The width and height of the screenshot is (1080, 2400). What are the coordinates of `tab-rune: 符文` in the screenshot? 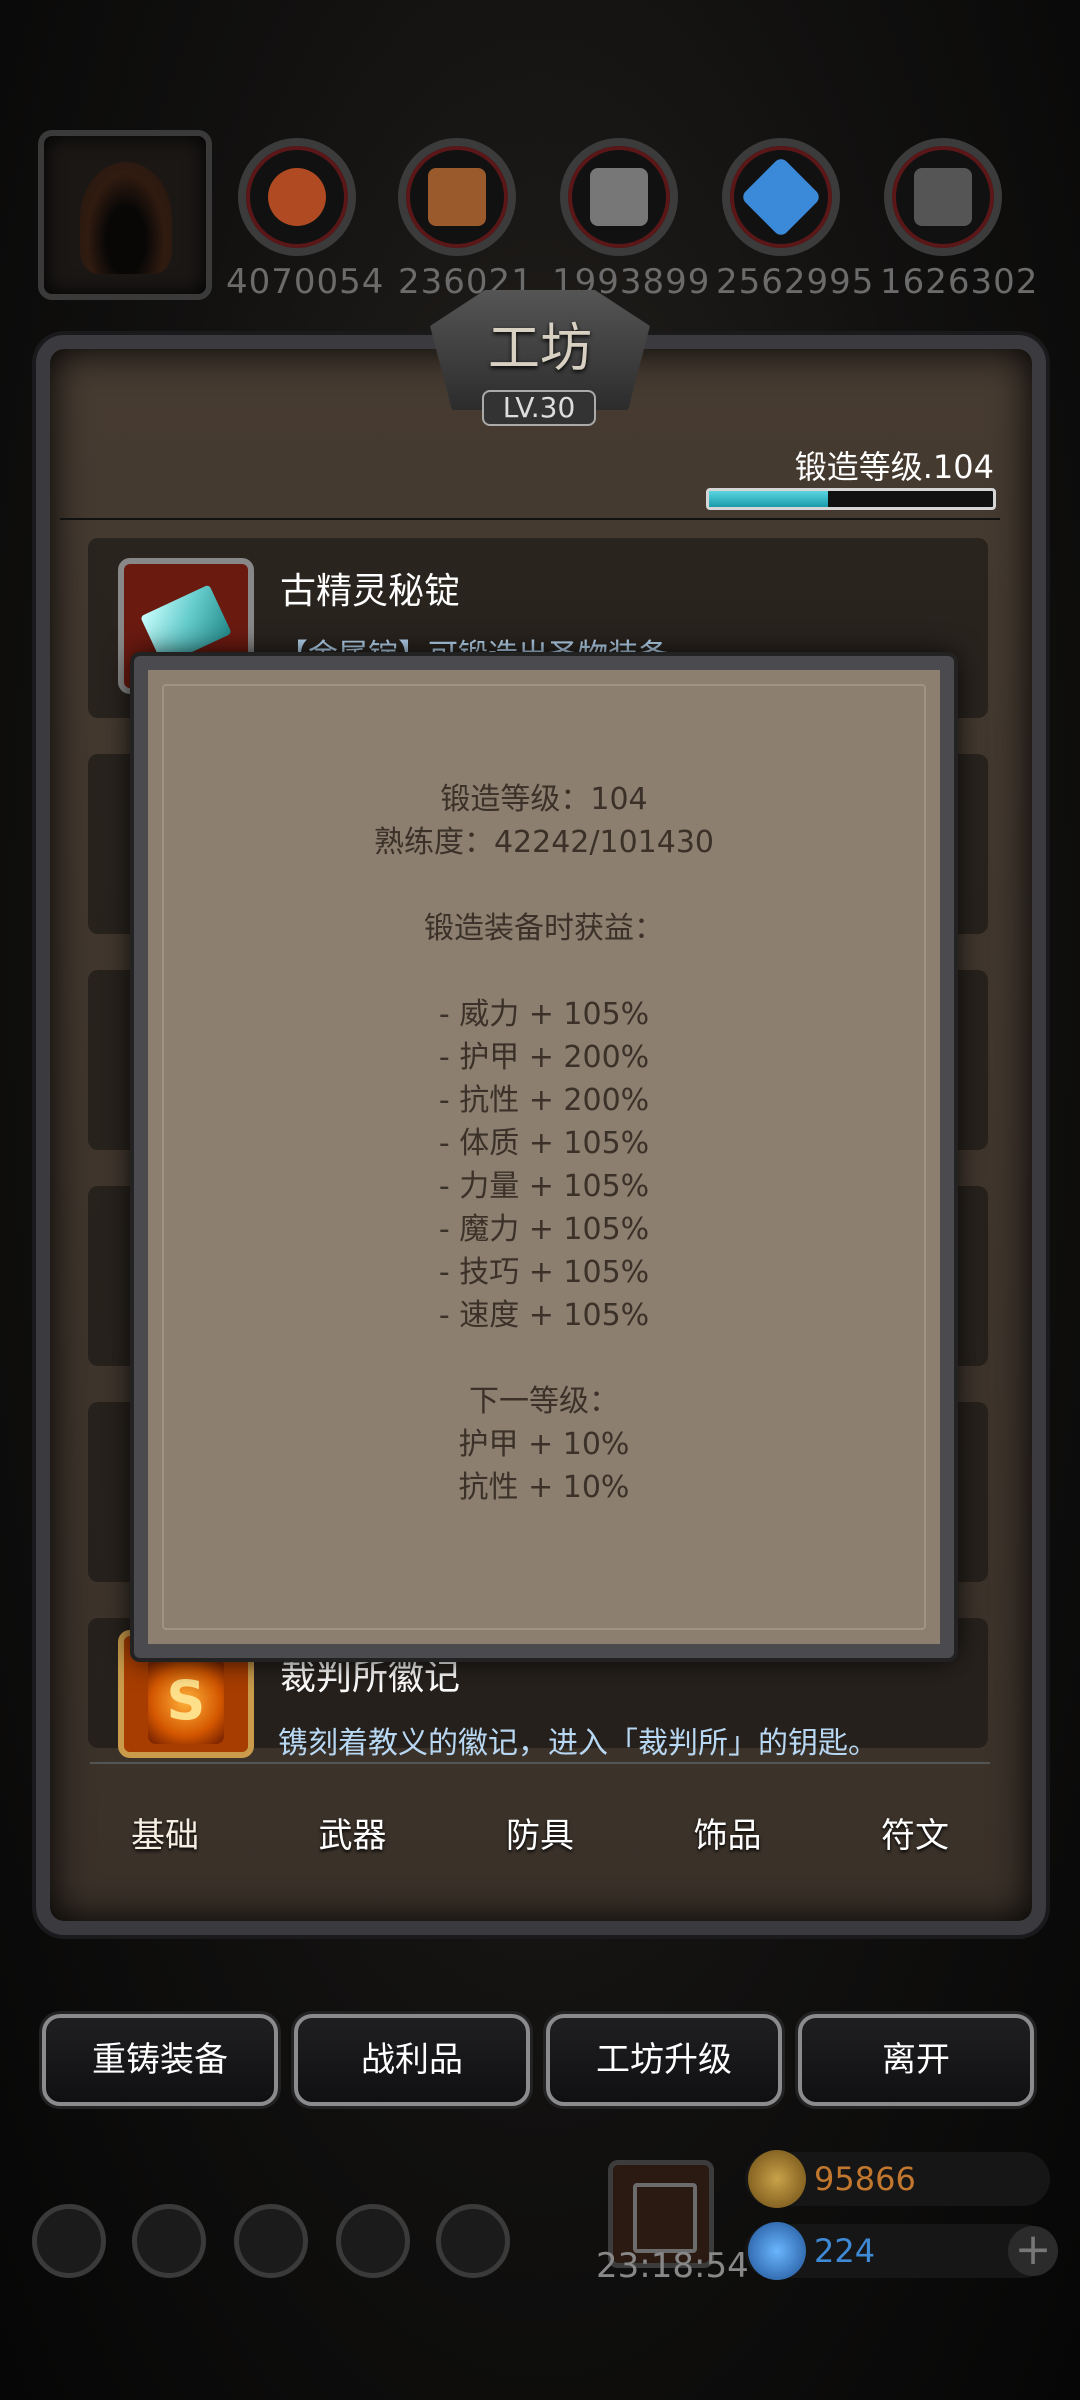 It's located at (915, 1832).